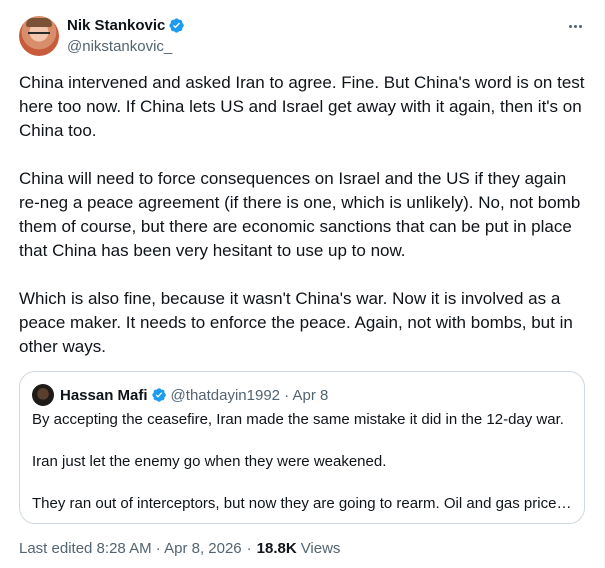  I want to click on quoted-handle-date: @thatdayin1992 · Apr 8, so click(249, 395).